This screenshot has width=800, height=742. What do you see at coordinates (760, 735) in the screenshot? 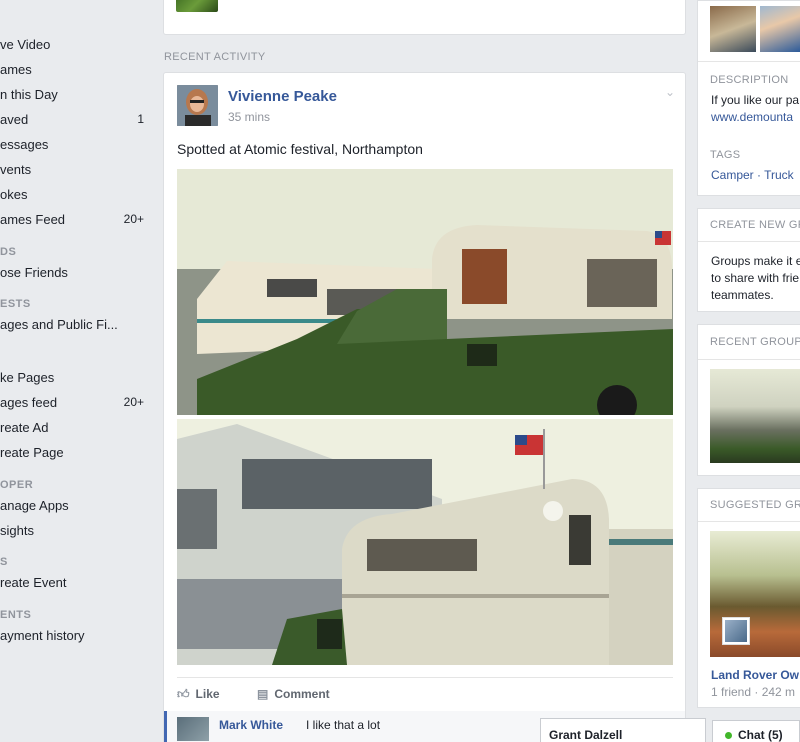
I see `chat-button-label: Chat (5)` at bounding box center [760, 735].